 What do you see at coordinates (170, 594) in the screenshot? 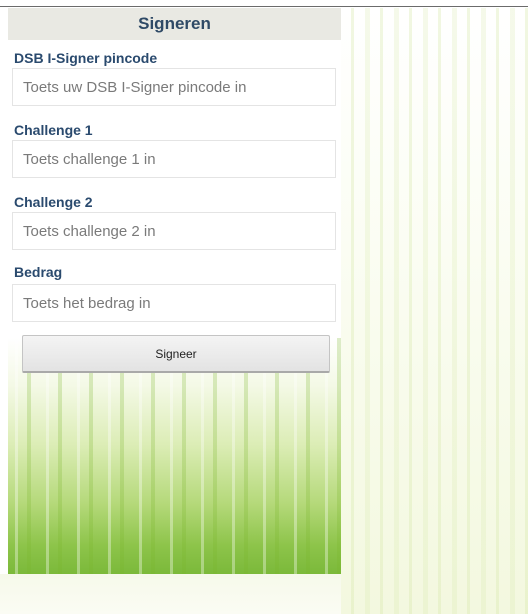
I see `background-bottom` at bounding box center [170, 594].